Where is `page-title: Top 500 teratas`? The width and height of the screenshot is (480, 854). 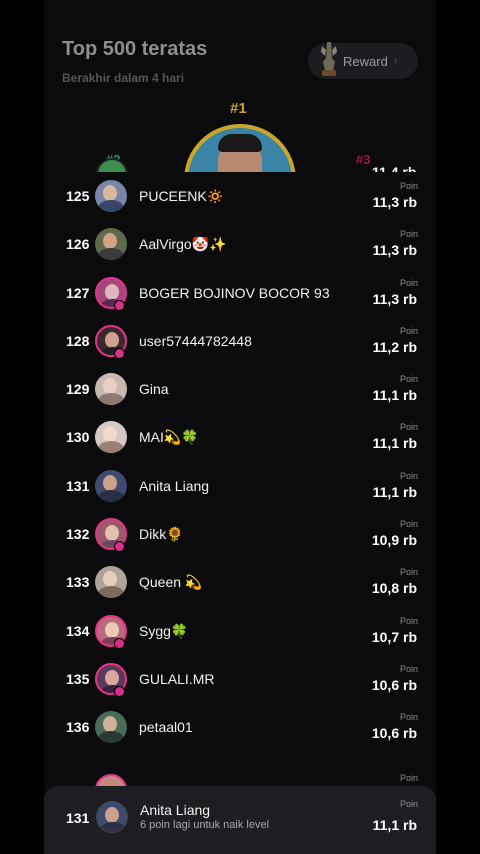 page-title: Top 500 teratas is located at coordinates (135, 49).